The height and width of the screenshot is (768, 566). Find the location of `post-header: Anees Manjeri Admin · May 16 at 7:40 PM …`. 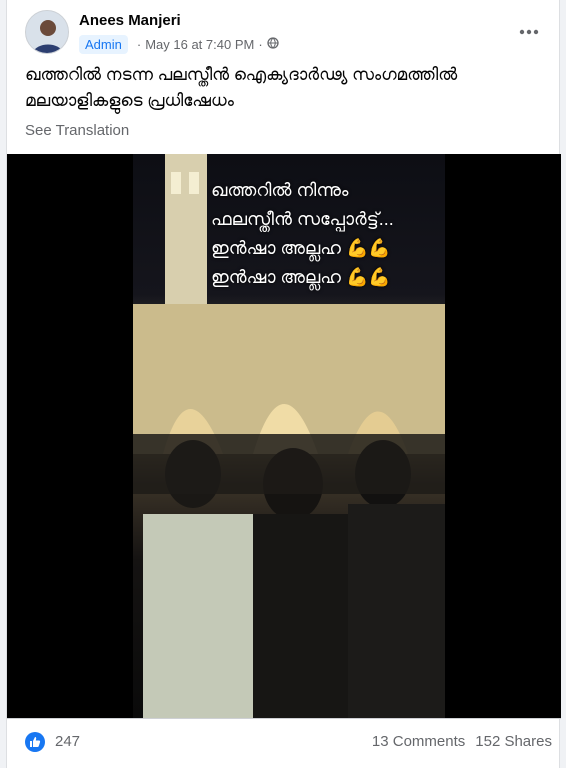

post-header: Anees Manjeri Admin · May 16 at 7:40 PM … is located at coordinates (285, 33).